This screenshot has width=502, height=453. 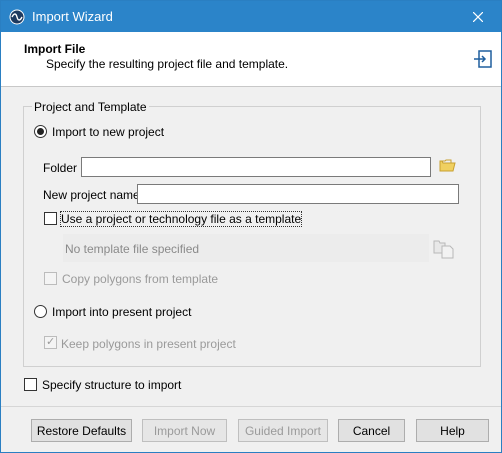 What do you see at coordinates (72, 16) in the screenshot?
I see `window-title: Import Wizard` at bounding box center [72, 16].